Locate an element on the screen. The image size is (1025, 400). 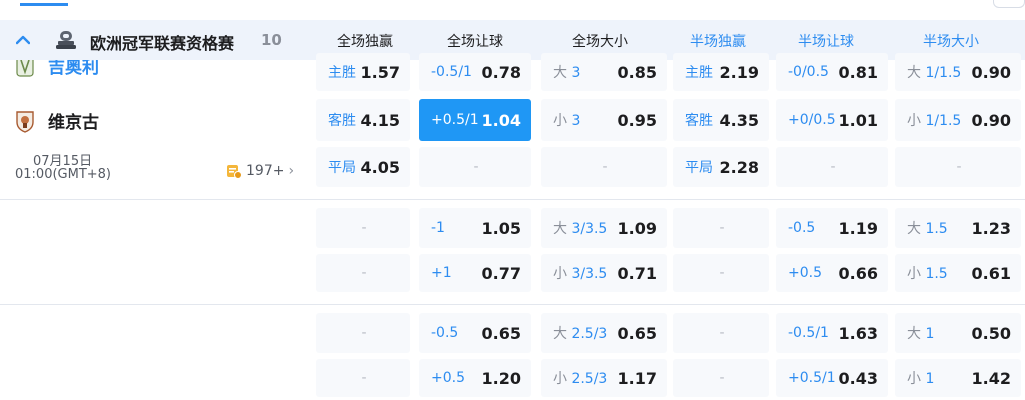
odds-label: 主胜 is located at coordinates (342, 73).